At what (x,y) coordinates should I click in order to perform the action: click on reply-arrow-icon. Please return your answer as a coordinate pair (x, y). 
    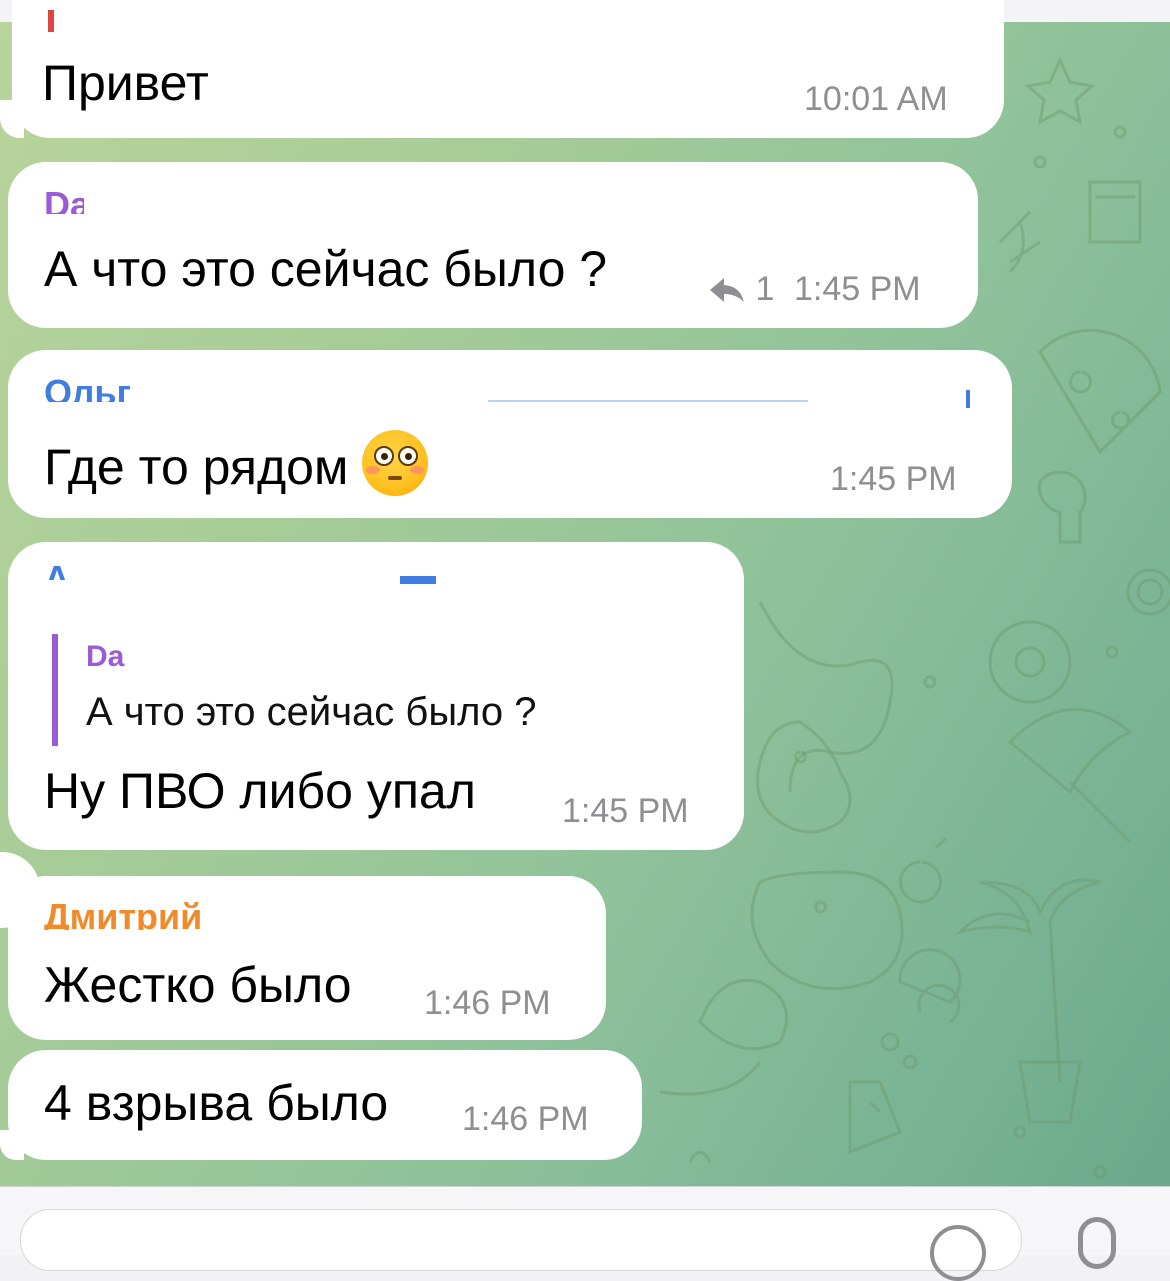
    Looking at the image, I should click on (727, 290).